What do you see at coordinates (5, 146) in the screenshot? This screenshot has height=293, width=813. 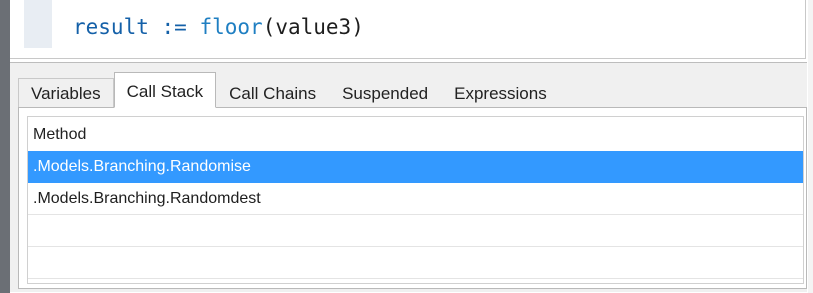 I see `left-frame-border` at bounding box center [5, 146].